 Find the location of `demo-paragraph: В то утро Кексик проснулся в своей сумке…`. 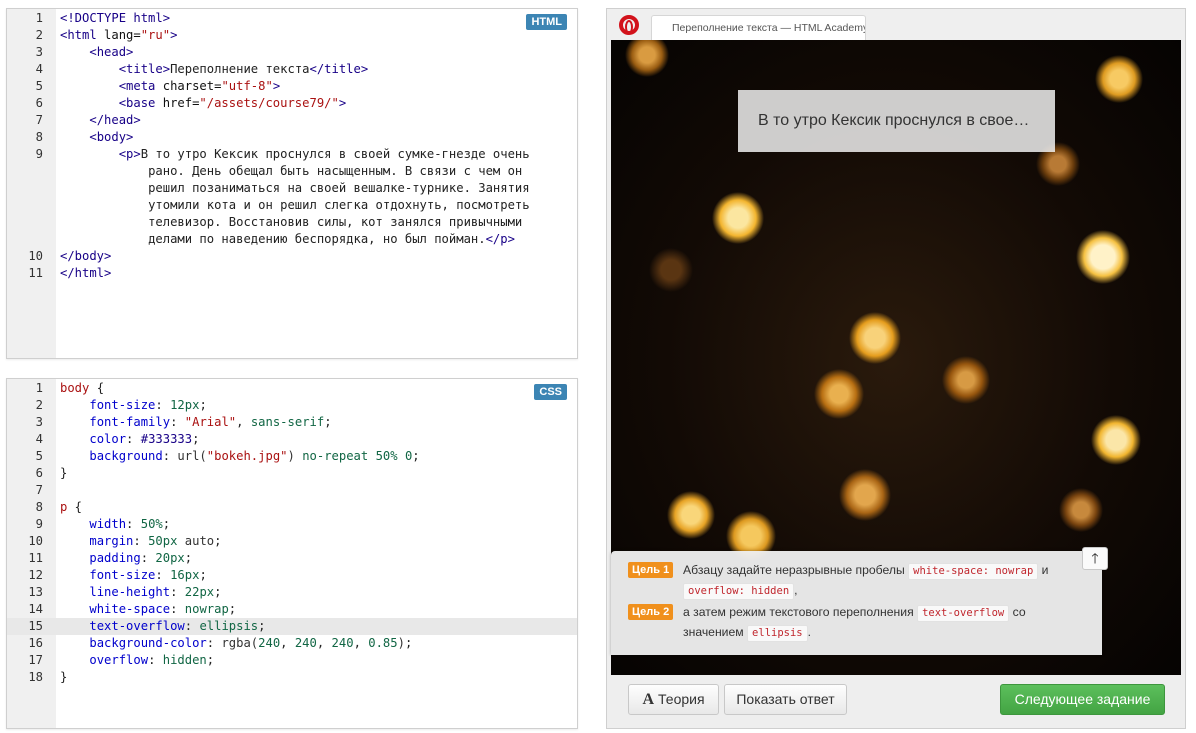

demo-paragraph: В то утро Кексик проснулся в своей сумке… is located at coordinates (896, 121).